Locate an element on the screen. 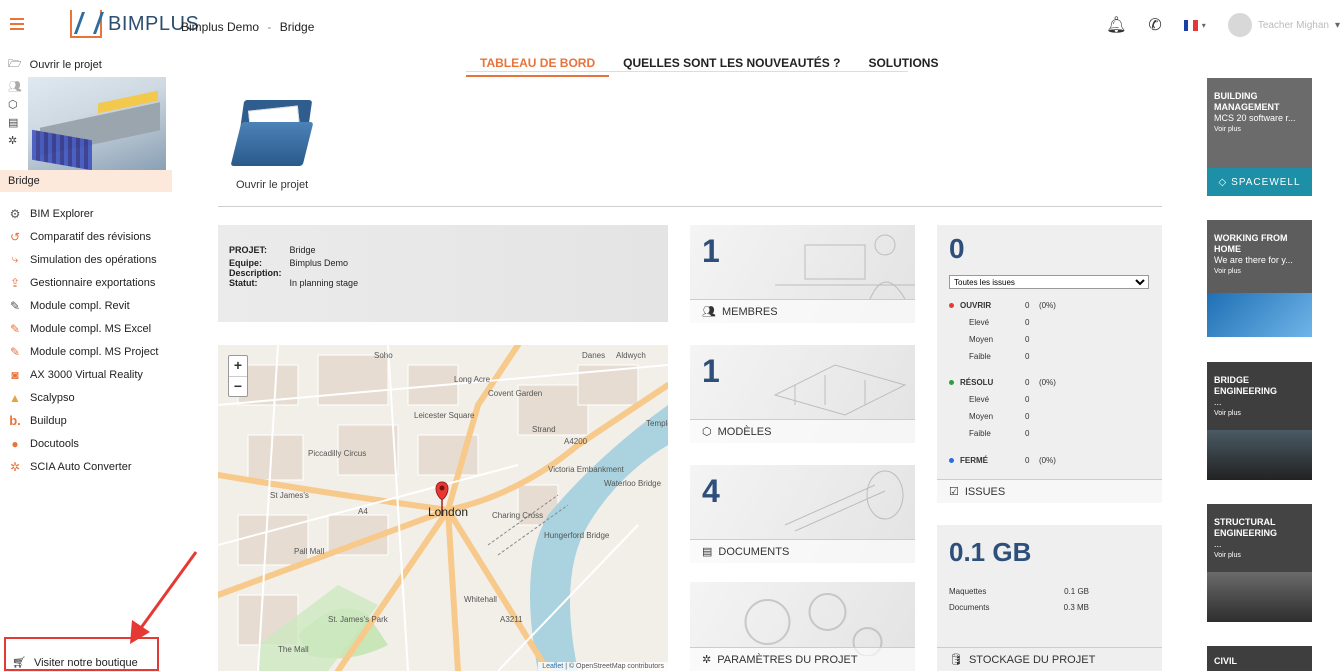 The width and height of the screenshot is (1344, 671). issues-open-row: OUVRIR 0 (0%) is located at coordinates (1002, 305).